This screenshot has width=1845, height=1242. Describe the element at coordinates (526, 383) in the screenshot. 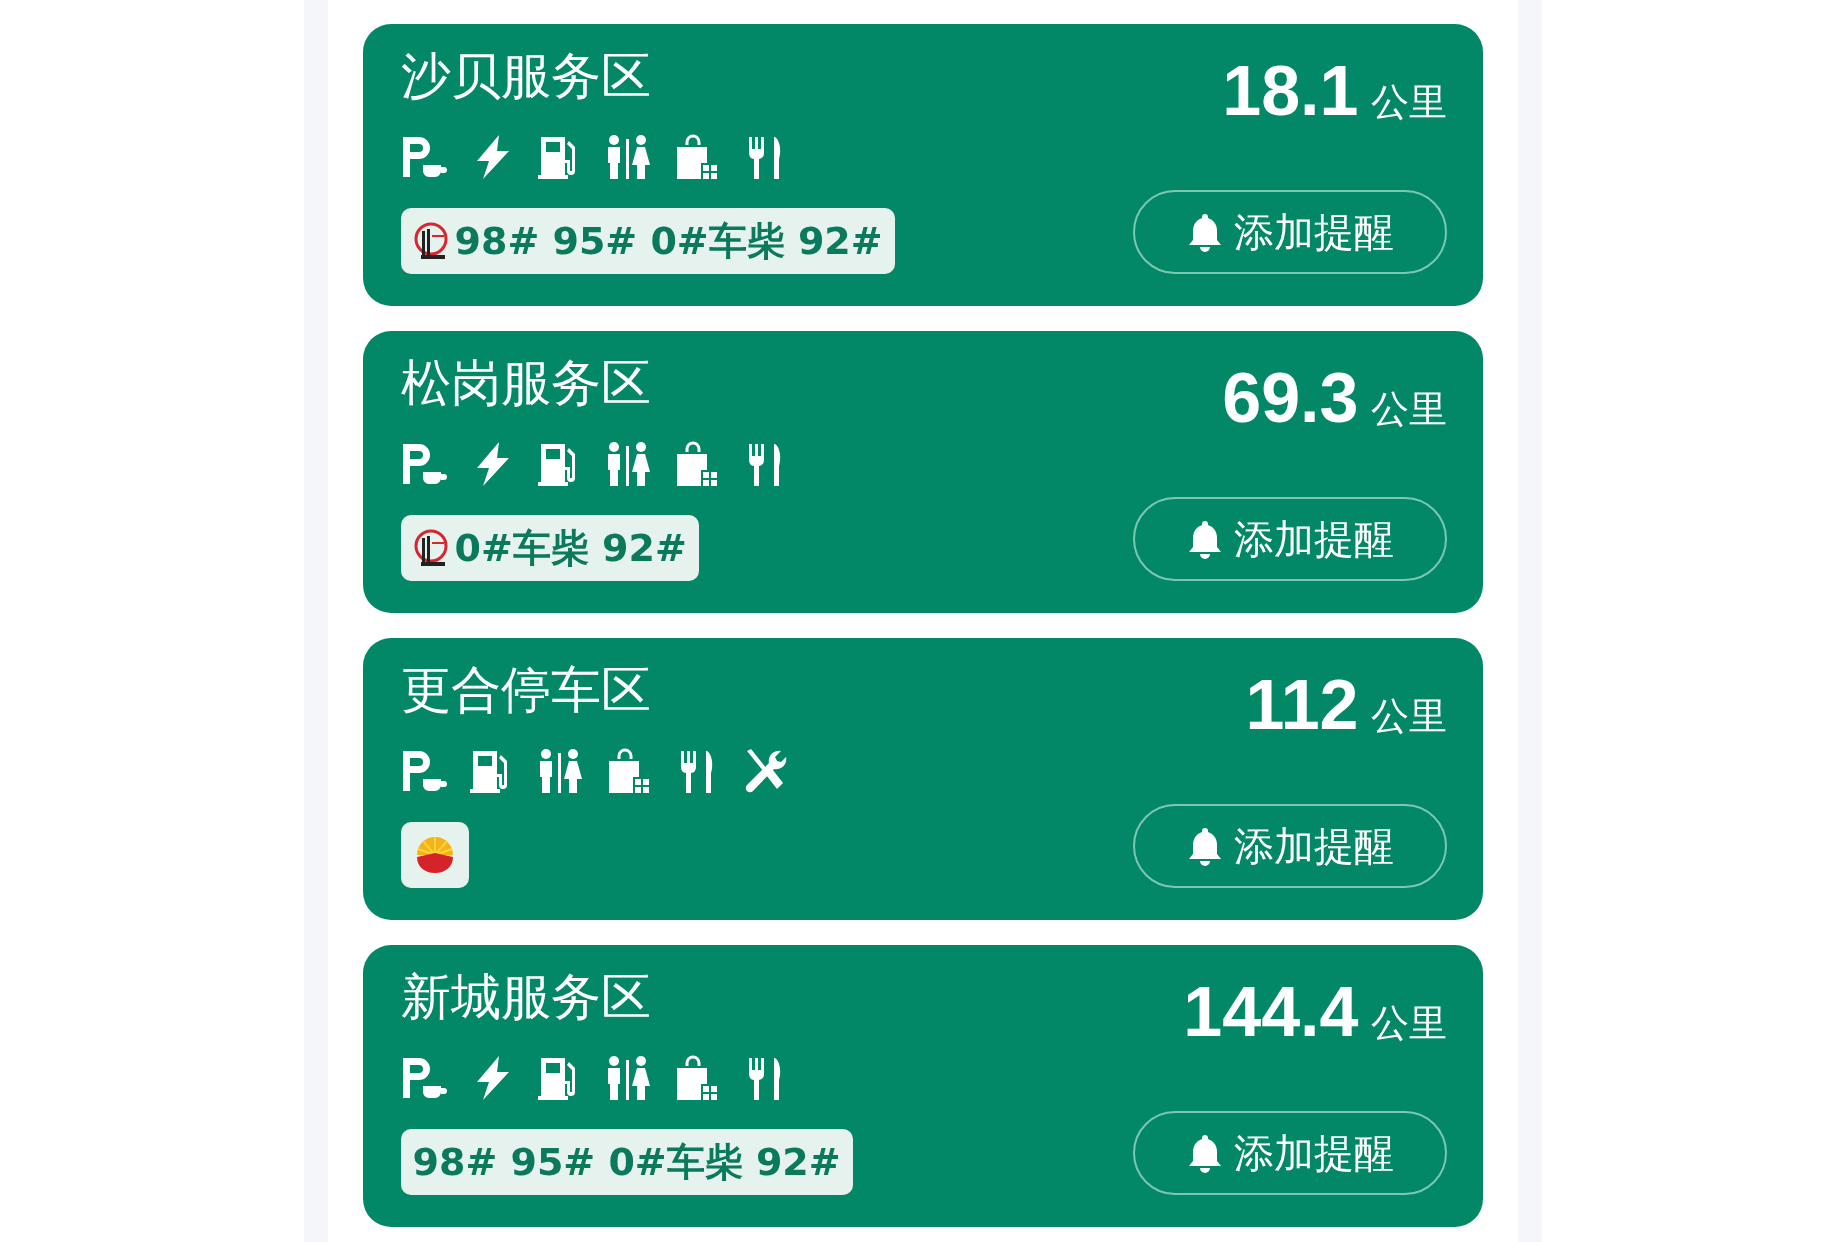

I see `service-area-name: 松岗服务区` at that location.